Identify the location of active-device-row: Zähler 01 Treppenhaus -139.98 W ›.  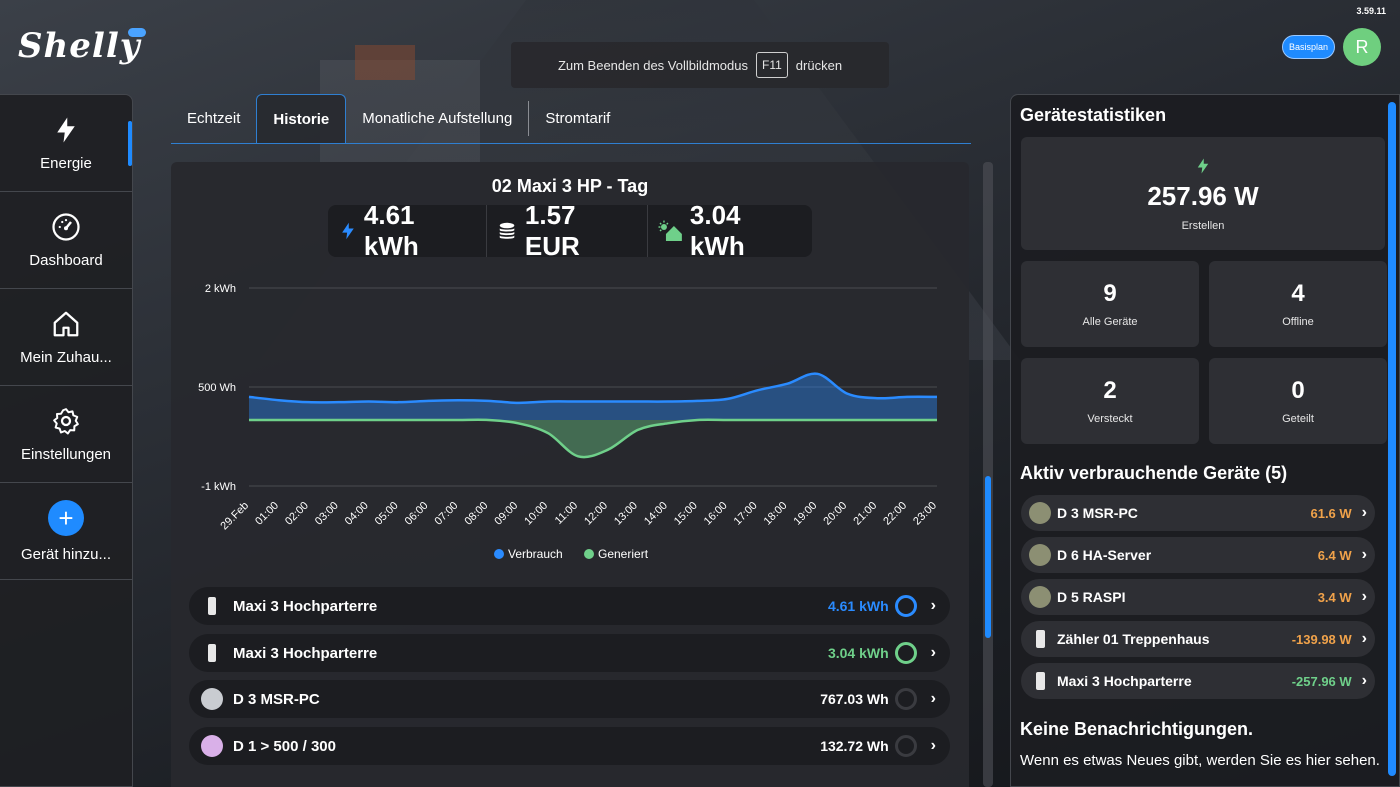
(1198, 639).